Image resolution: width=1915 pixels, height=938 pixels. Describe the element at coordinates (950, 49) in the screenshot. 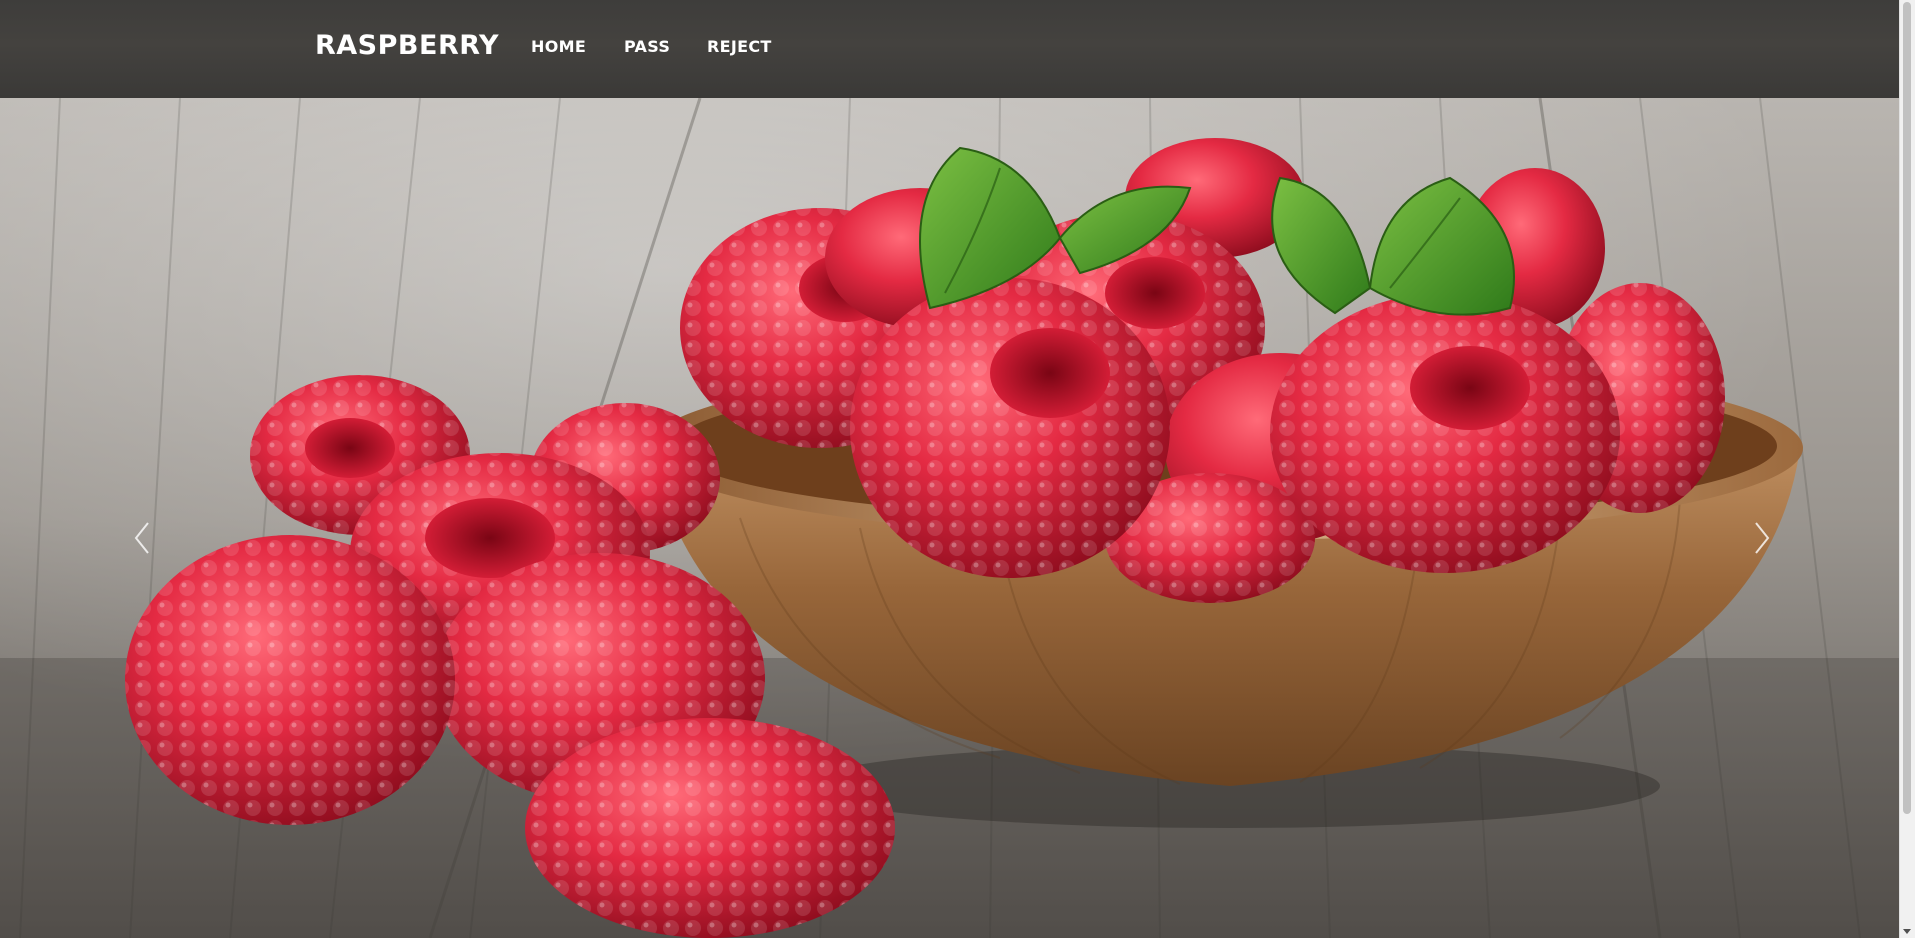

I see `top-navbar: RASPBERRY HOME PASS REJECT` at that location.